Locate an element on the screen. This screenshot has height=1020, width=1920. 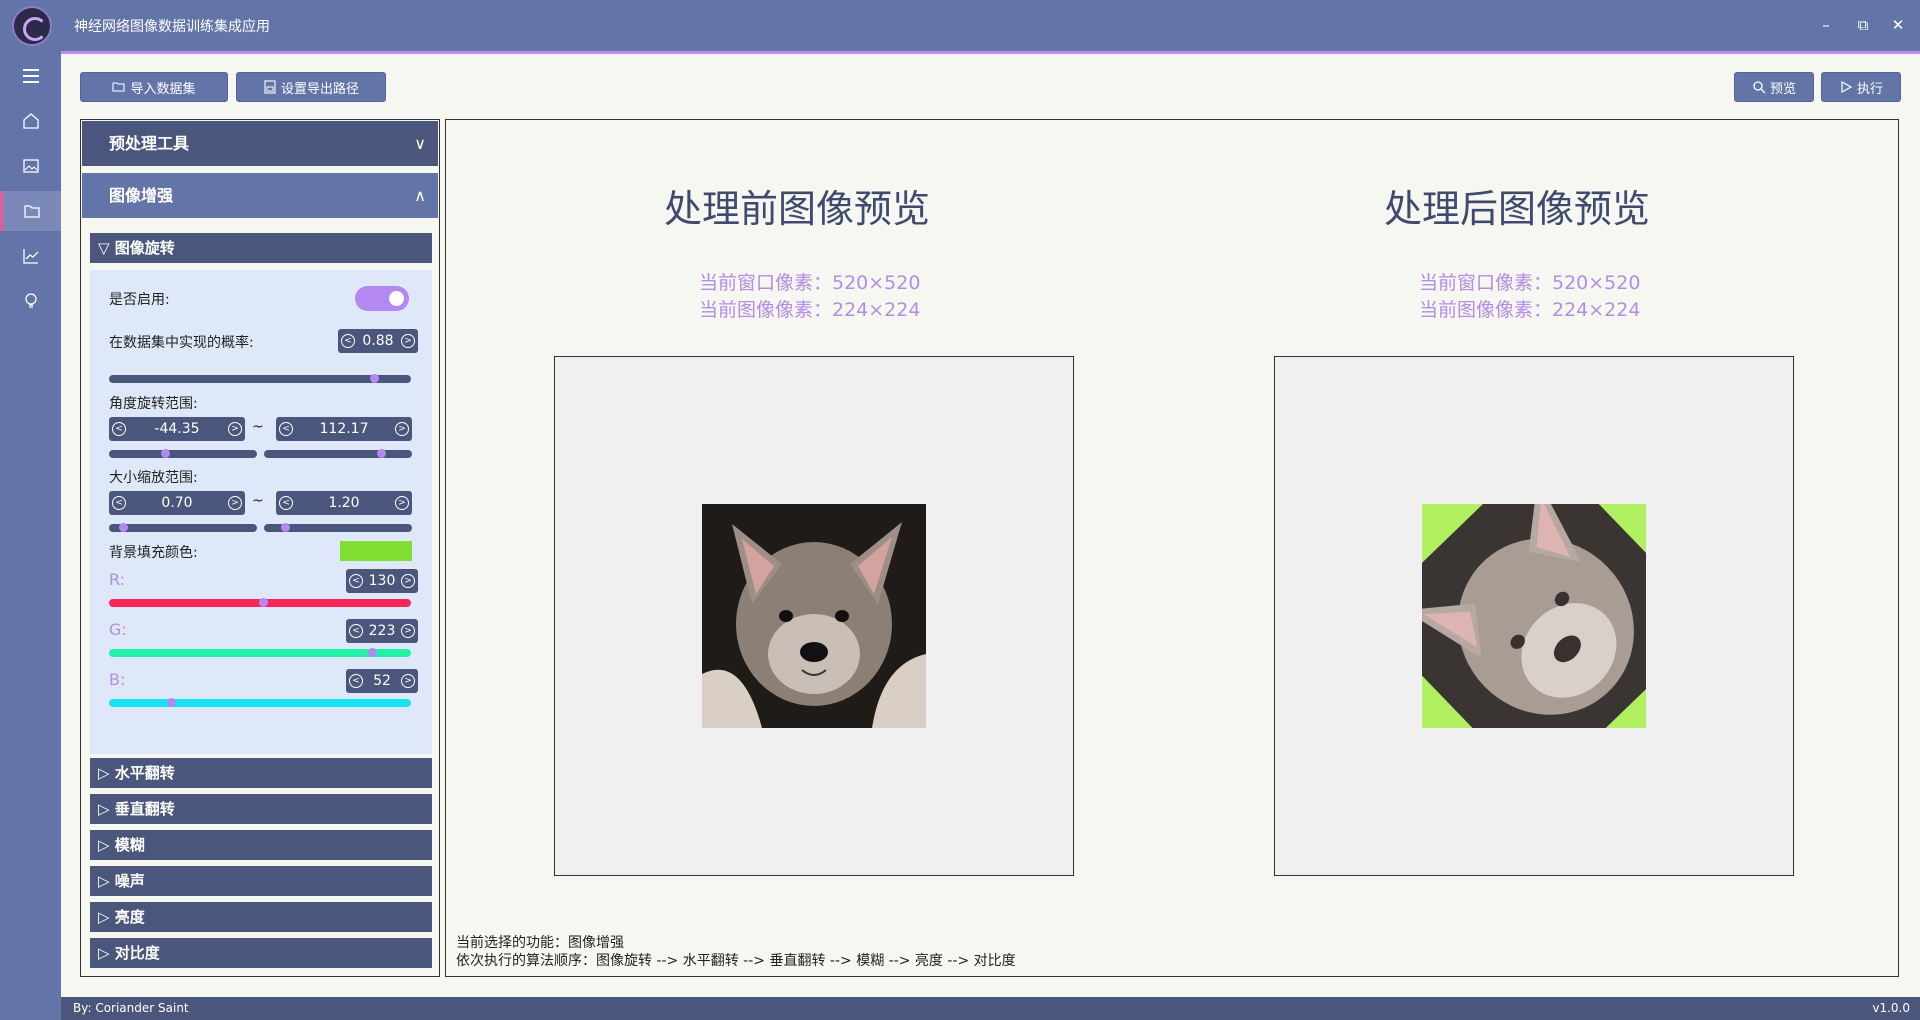
vflip-label: 垂直翻转 is located at coordinates (144, 809).